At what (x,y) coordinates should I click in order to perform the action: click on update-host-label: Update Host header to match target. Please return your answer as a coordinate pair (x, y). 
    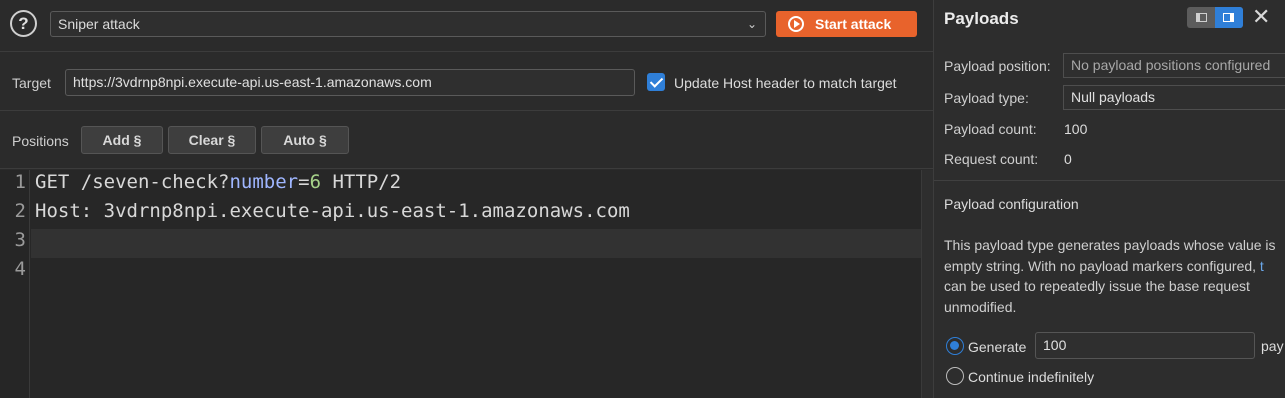
    Looking at the image, I should click on (785, 83).